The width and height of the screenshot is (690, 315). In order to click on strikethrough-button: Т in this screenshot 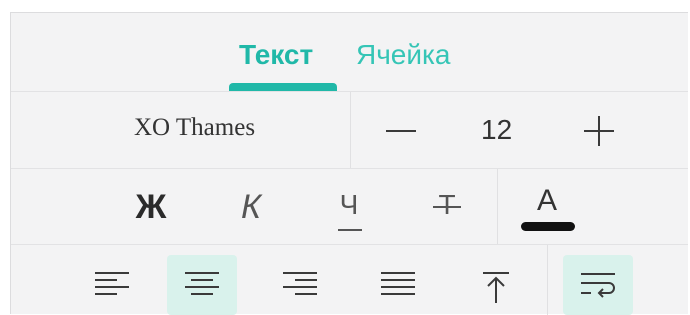, I will do `click(447, 207)`.